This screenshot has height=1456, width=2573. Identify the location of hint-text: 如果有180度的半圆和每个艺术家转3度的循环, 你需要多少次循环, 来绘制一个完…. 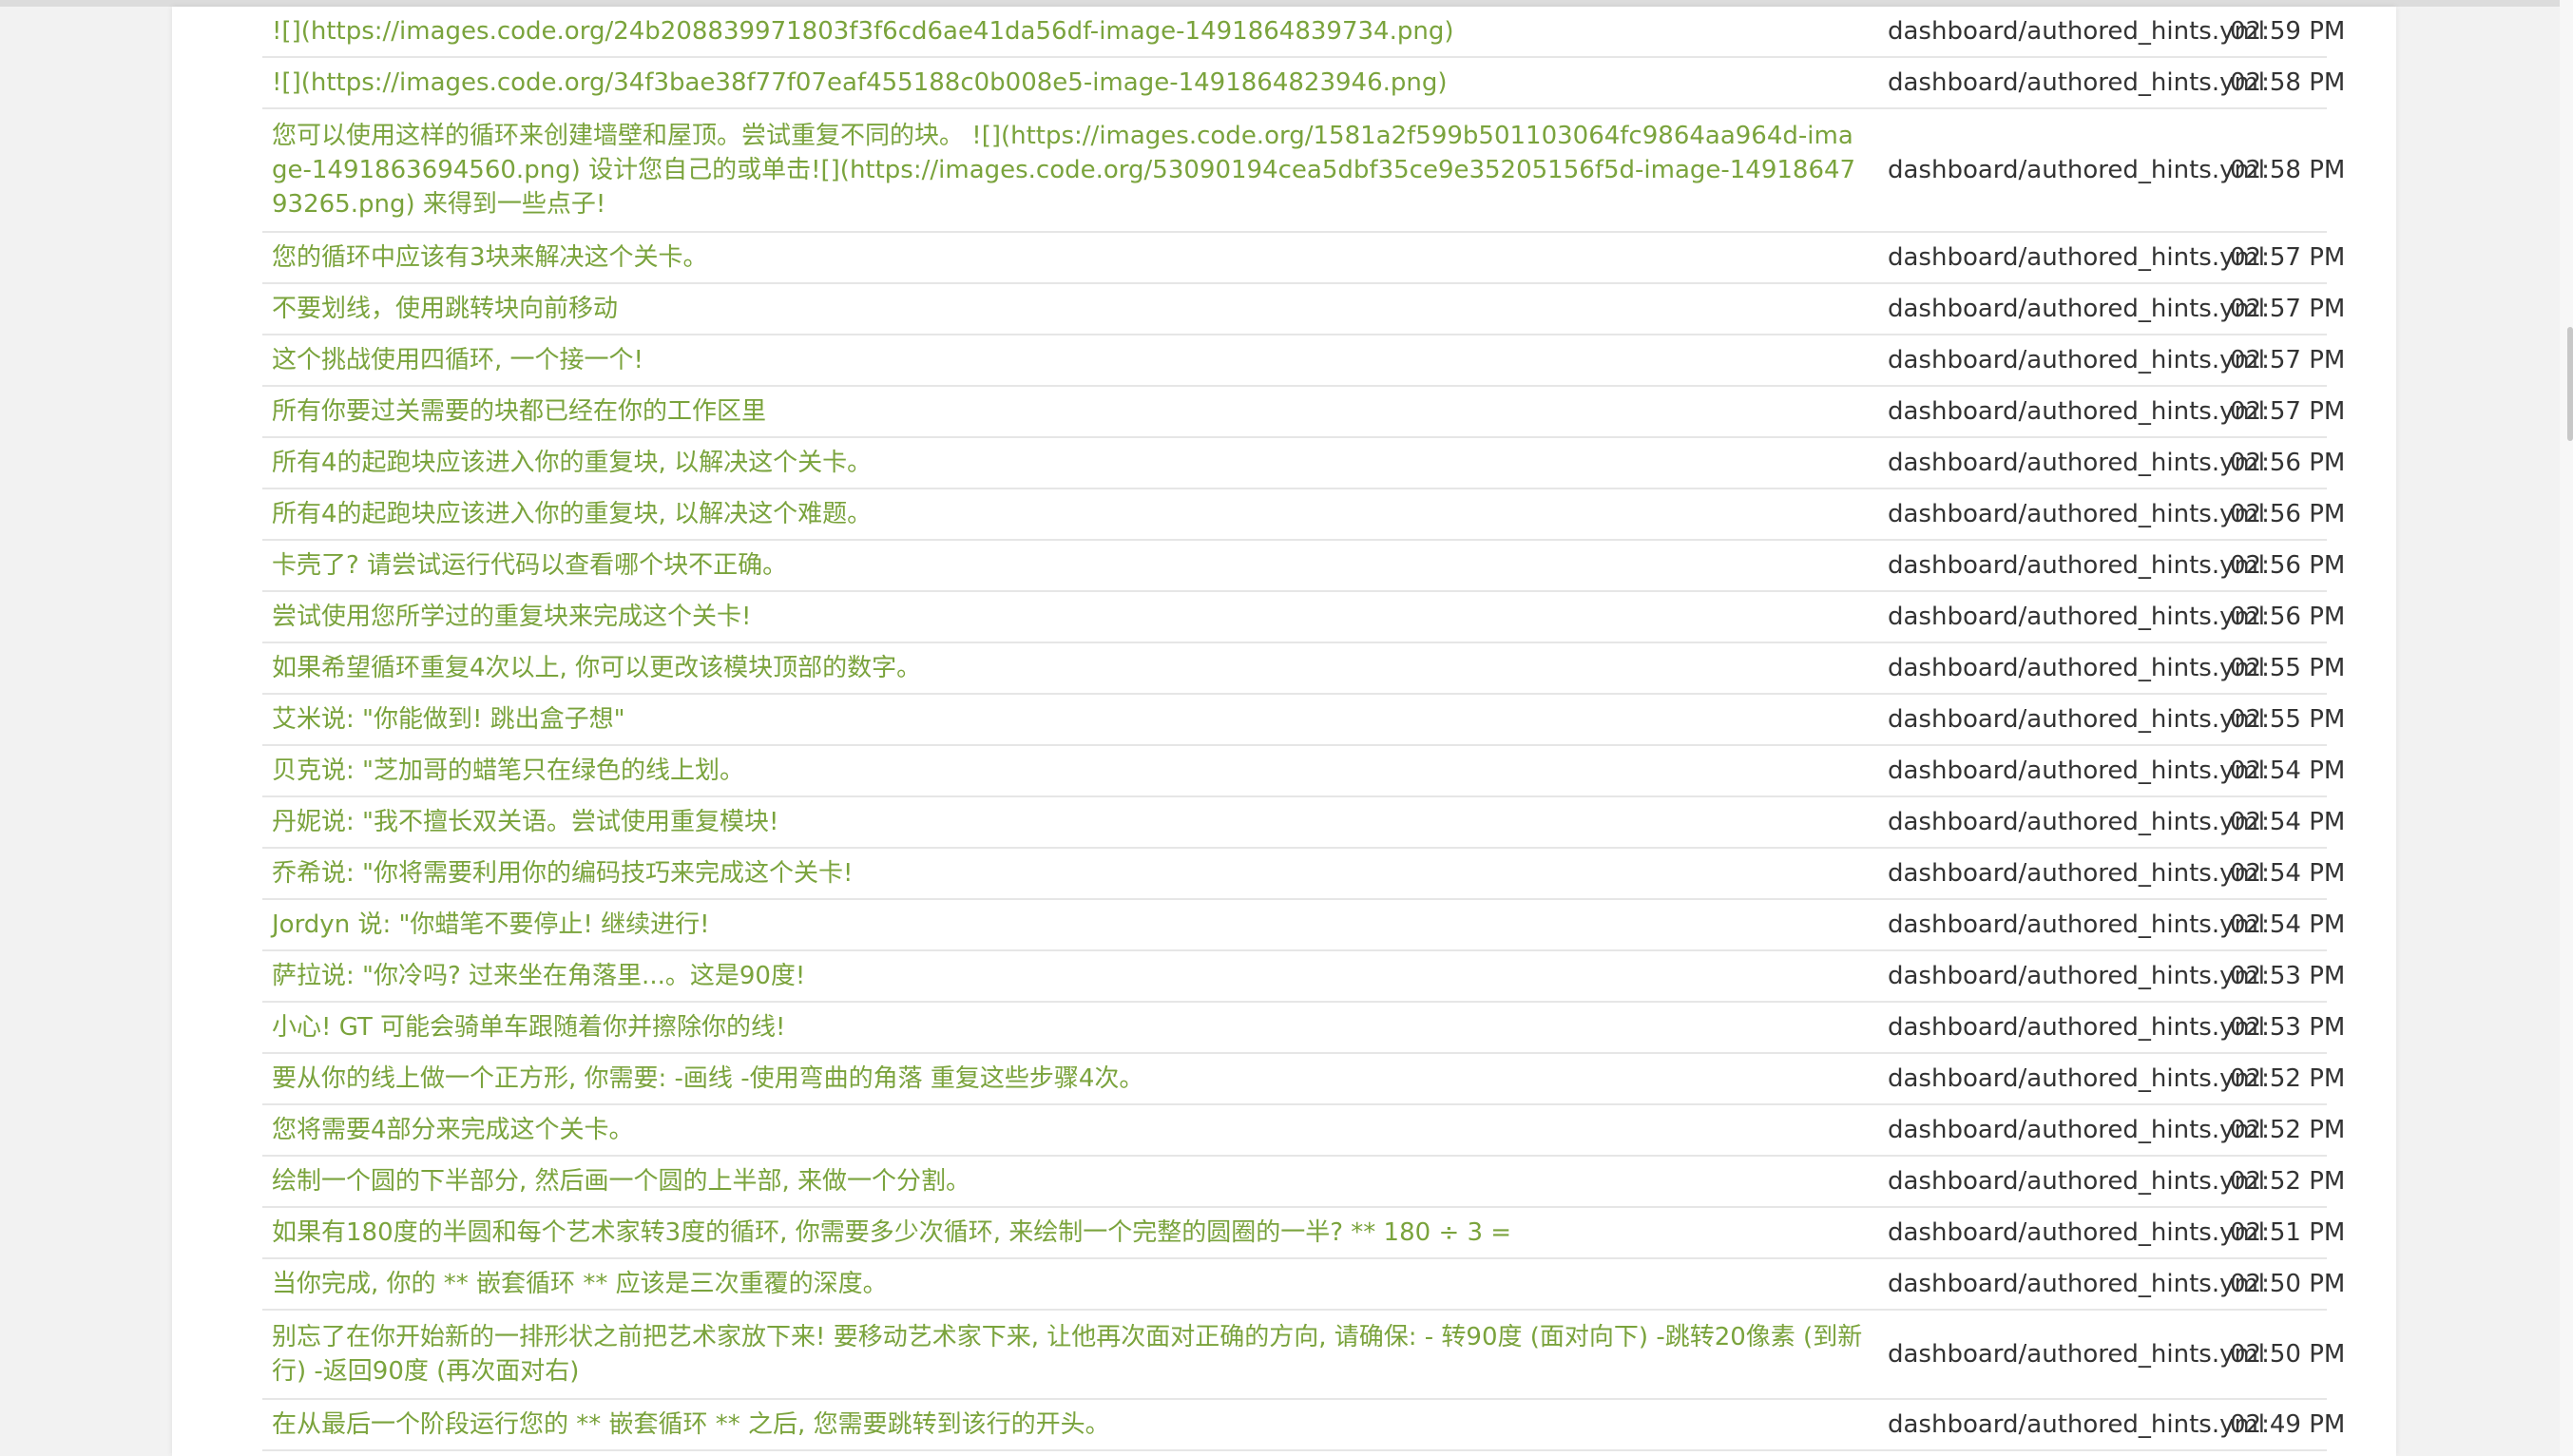
(1070, 1233).